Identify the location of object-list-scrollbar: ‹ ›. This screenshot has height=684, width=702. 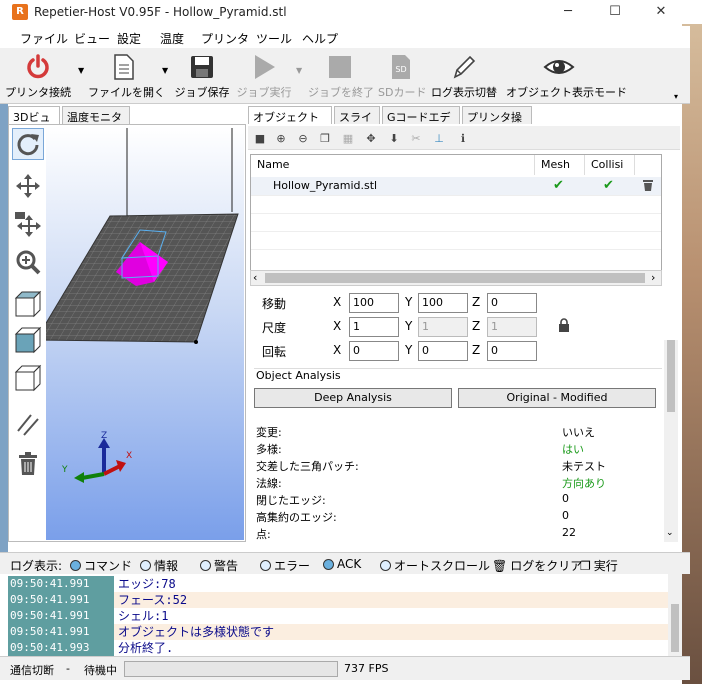
(456, 278).